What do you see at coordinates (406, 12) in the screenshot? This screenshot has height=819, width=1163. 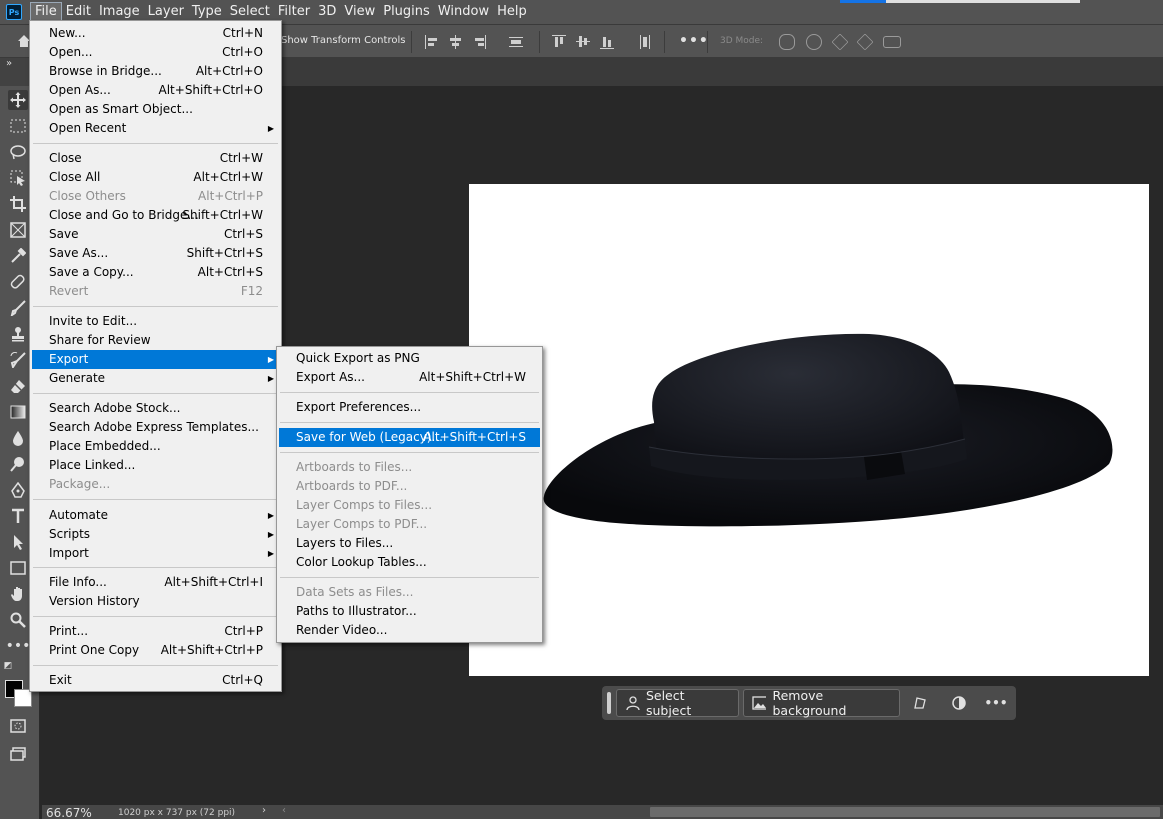 I see `menu-plugins: Plugins` at bounding box center [406, 12].